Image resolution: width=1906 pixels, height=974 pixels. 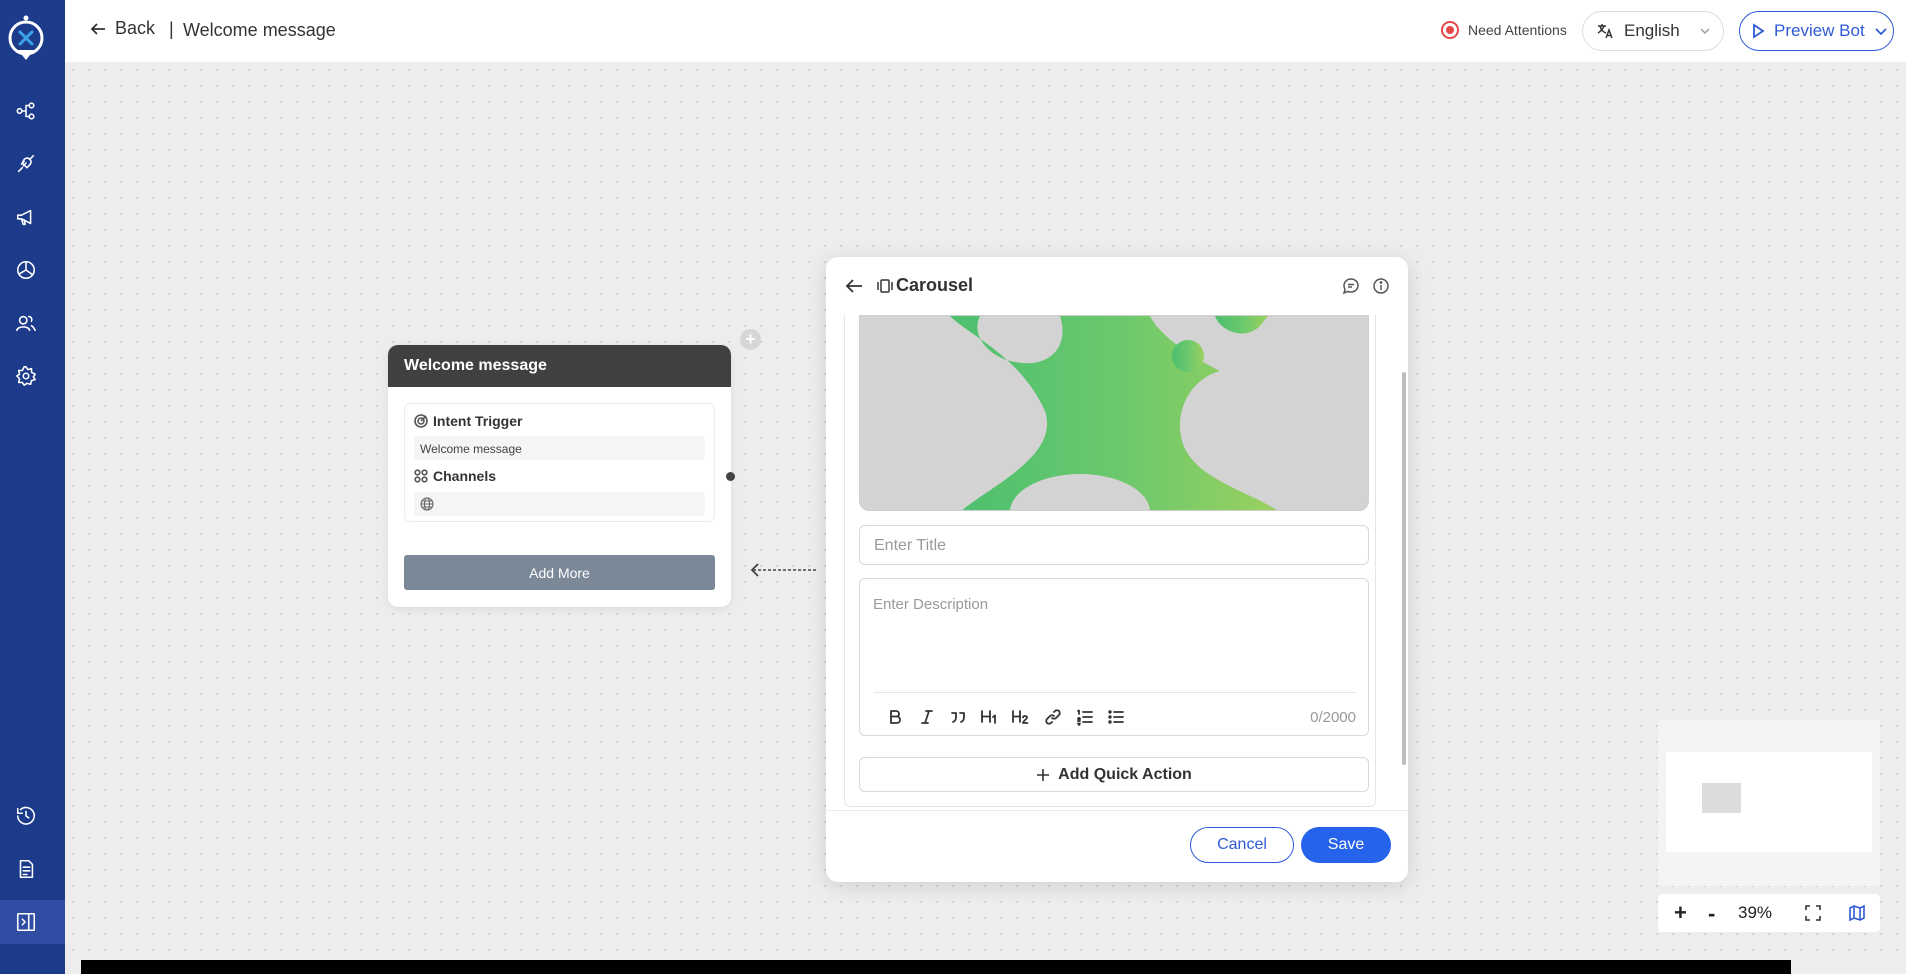 I want to click on sidebar, so click(x=32, y=487).